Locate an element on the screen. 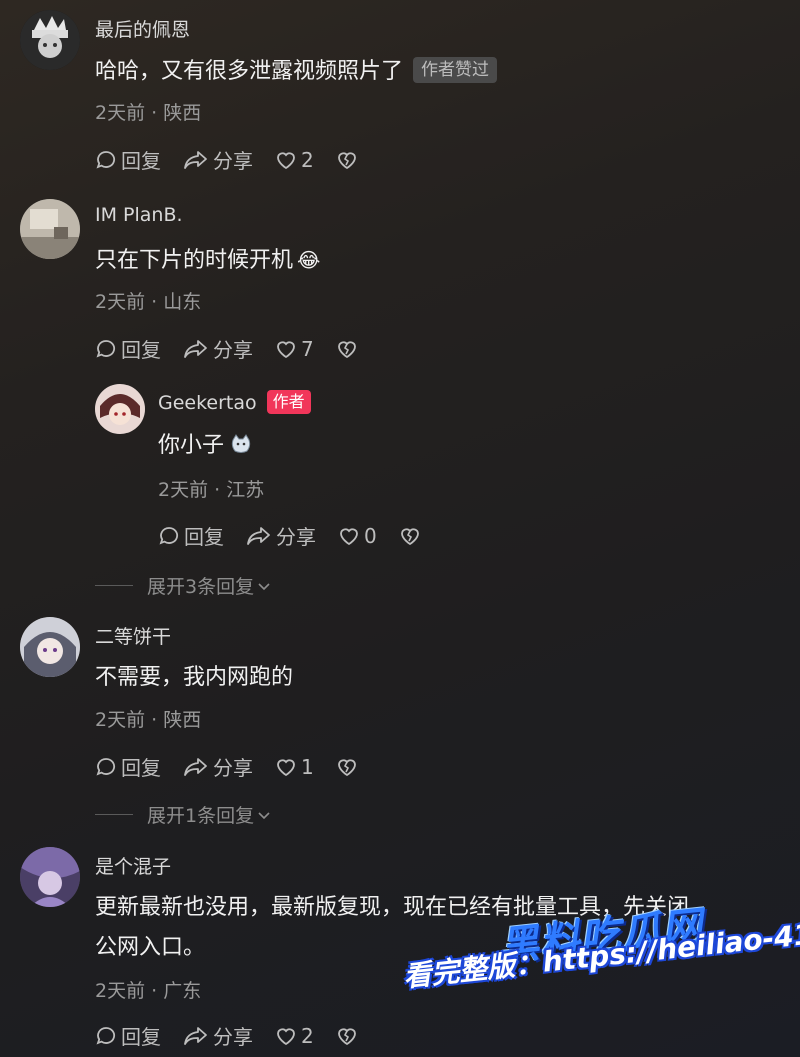  like-count: 7 is located at coordinates (307, 348).